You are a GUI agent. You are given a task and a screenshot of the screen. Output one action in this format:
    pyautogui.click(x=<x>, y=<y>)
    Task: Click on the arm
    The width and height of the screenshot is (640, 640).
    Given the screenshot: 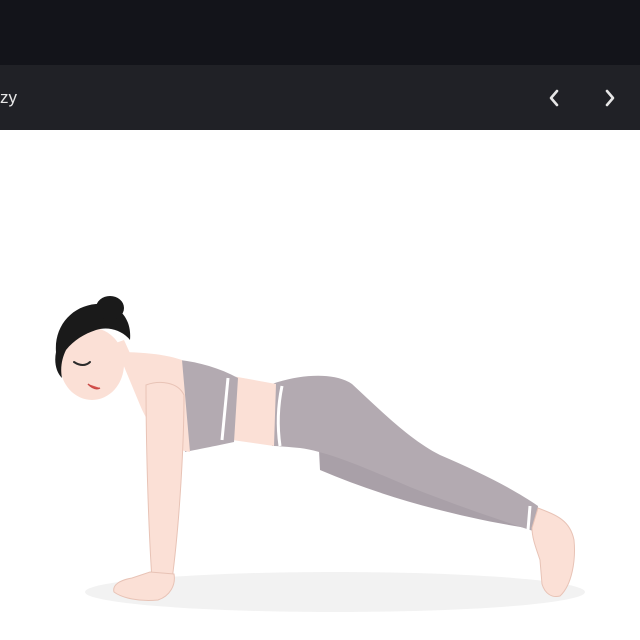 What is the action you would take?
    pyautogui.click(x=165, y=481)
    